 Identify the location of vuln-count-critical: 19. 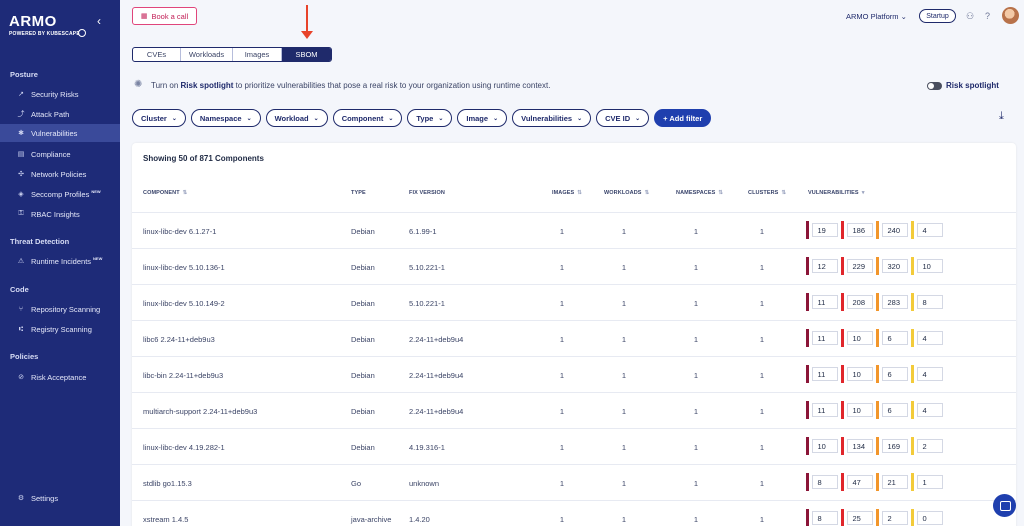
(822, 230).